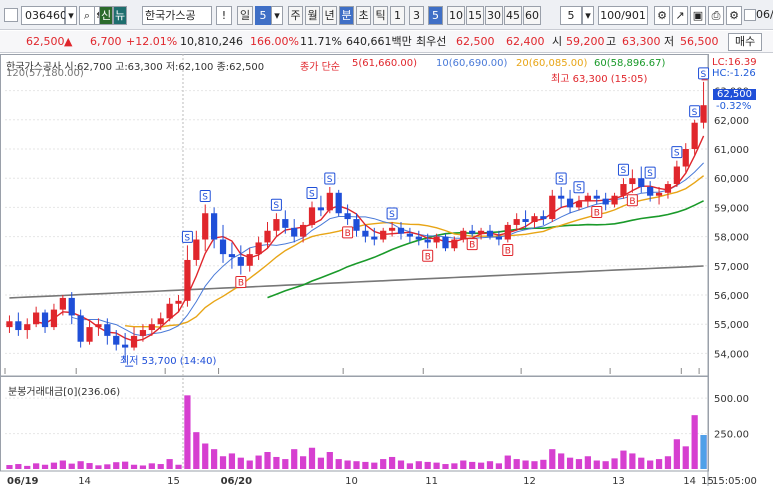  Describe the element at coordinates (475, 15) in the screenshot. I see `period-tab-15: 15` at that location.